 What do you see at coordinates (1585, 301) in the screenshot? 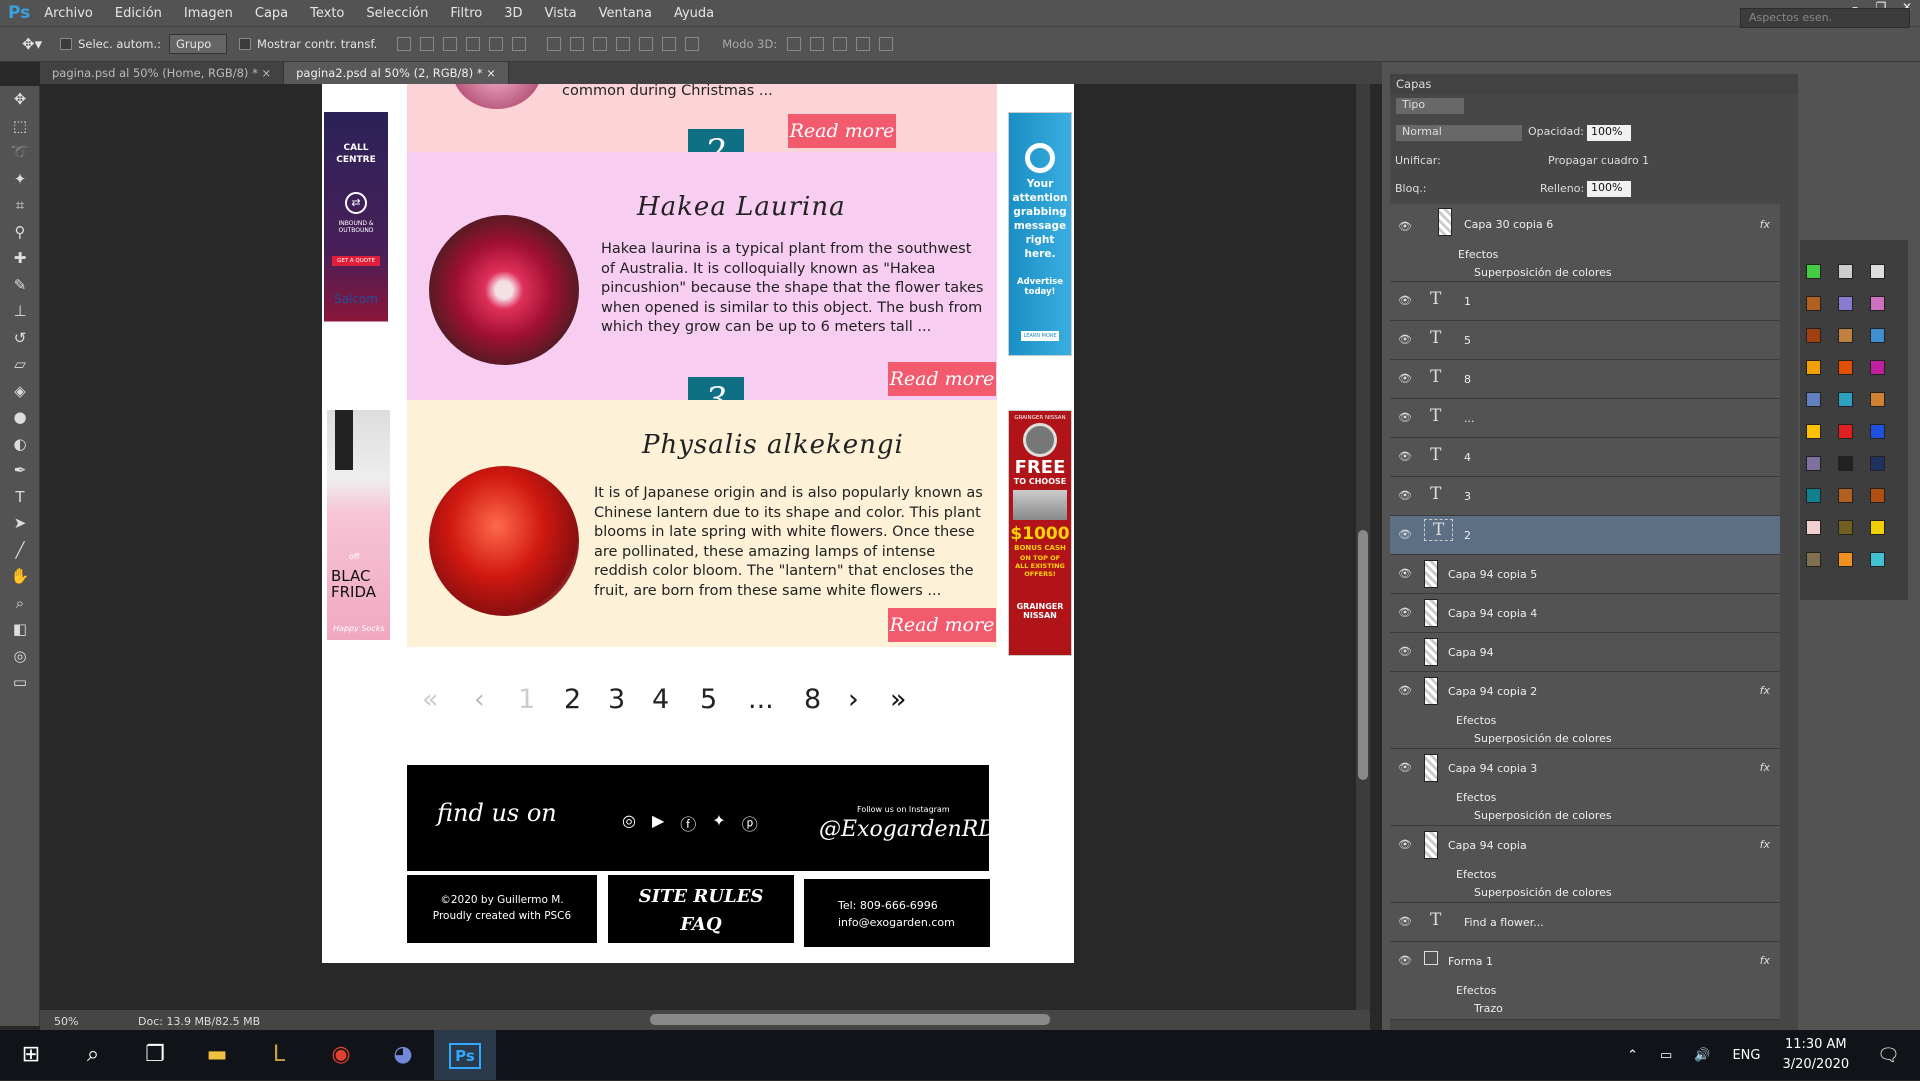
I see `layer-row: 👁 T 1` at bounding box center [1585, 301].